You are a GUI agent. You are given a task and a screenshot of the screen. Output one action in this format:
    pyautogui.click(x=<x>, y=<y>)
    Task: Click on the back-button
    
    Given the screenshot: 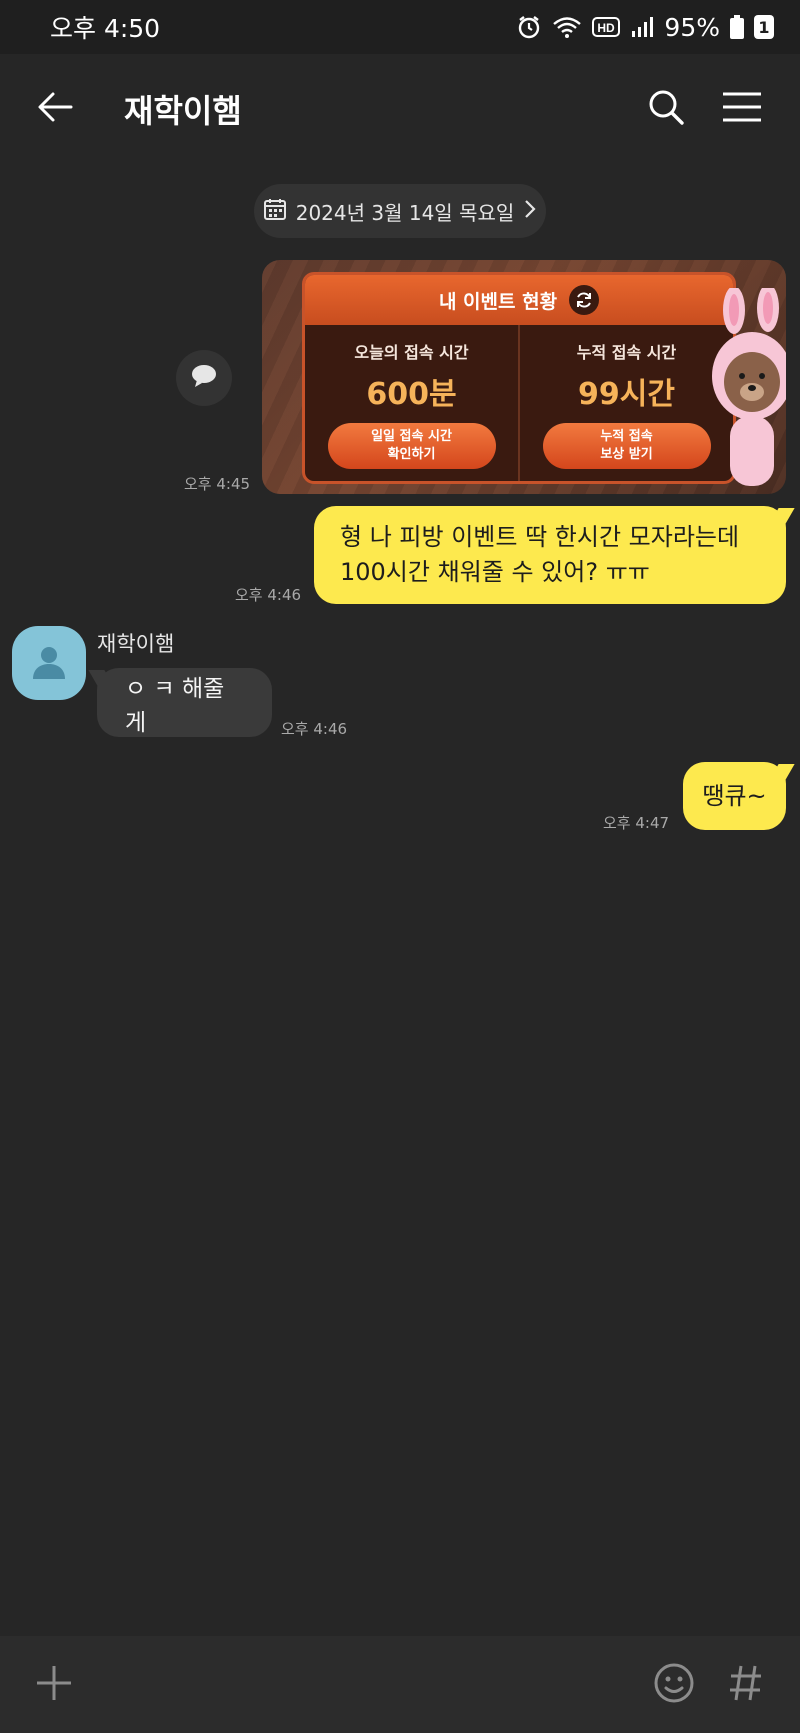 What is the action you would take?
    pyautogui.click(x=55, y=109)
    